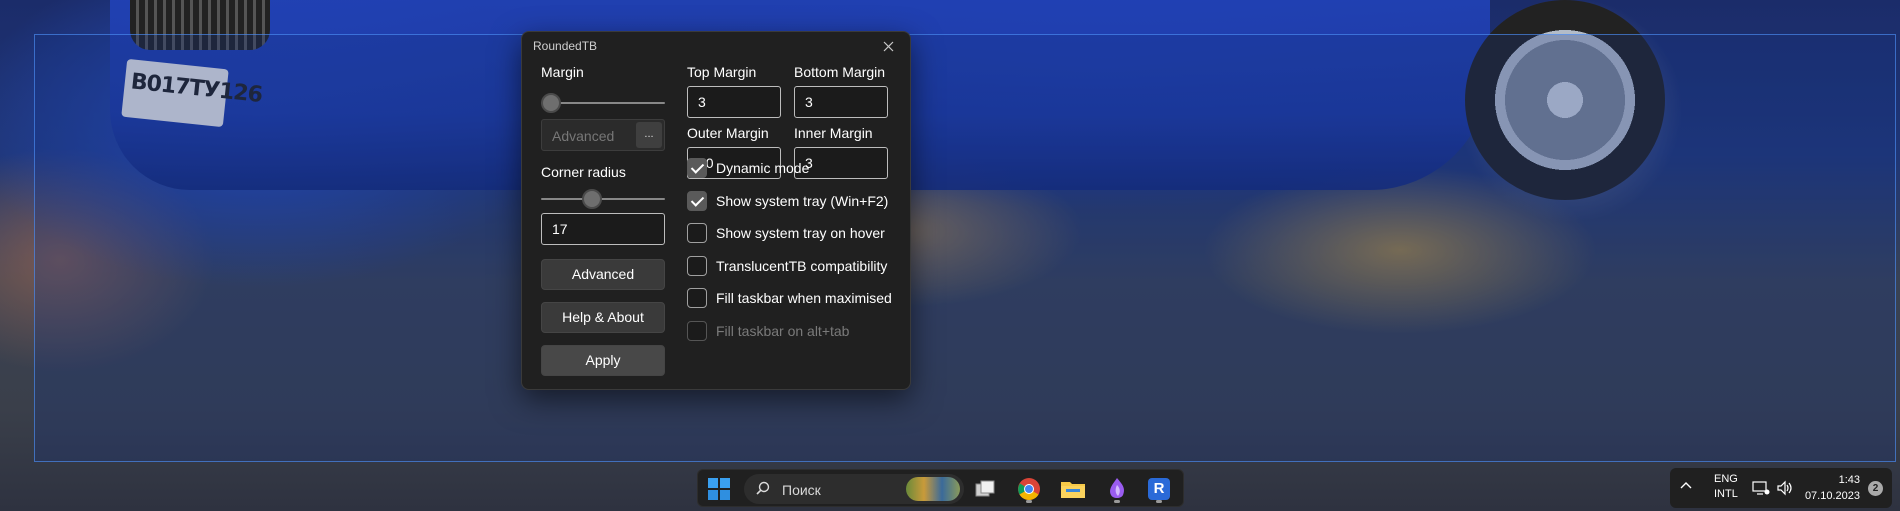 Image resolution: width=1900 pixels, height=511 pixels. What do you see at coordinates (603, 229) in the screenshot?
I see `corner-radius-input: 17` at bounding box center [603, 229].